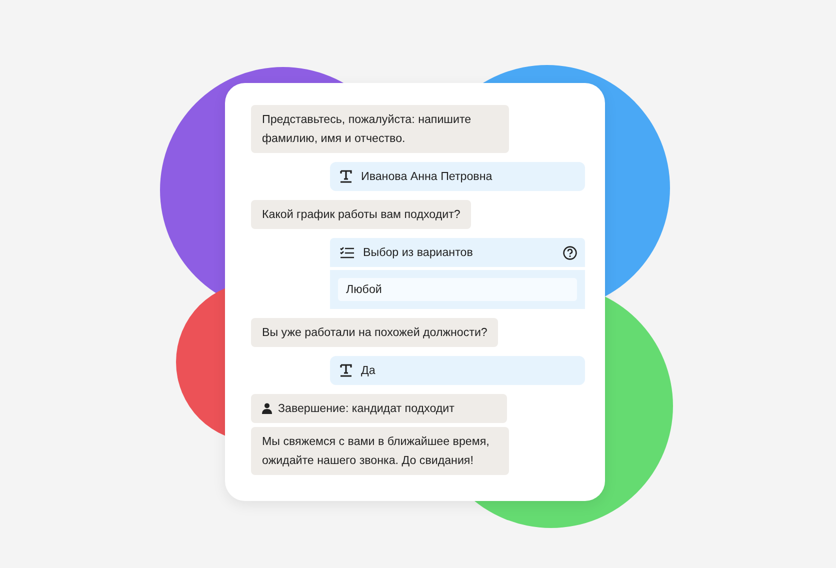 The width and height of the screenshot is (836, 568). Describe the element at coordinates (426, 177) in the screenshot. I see `answer-text: Иванова Анна Петровна` at that location.